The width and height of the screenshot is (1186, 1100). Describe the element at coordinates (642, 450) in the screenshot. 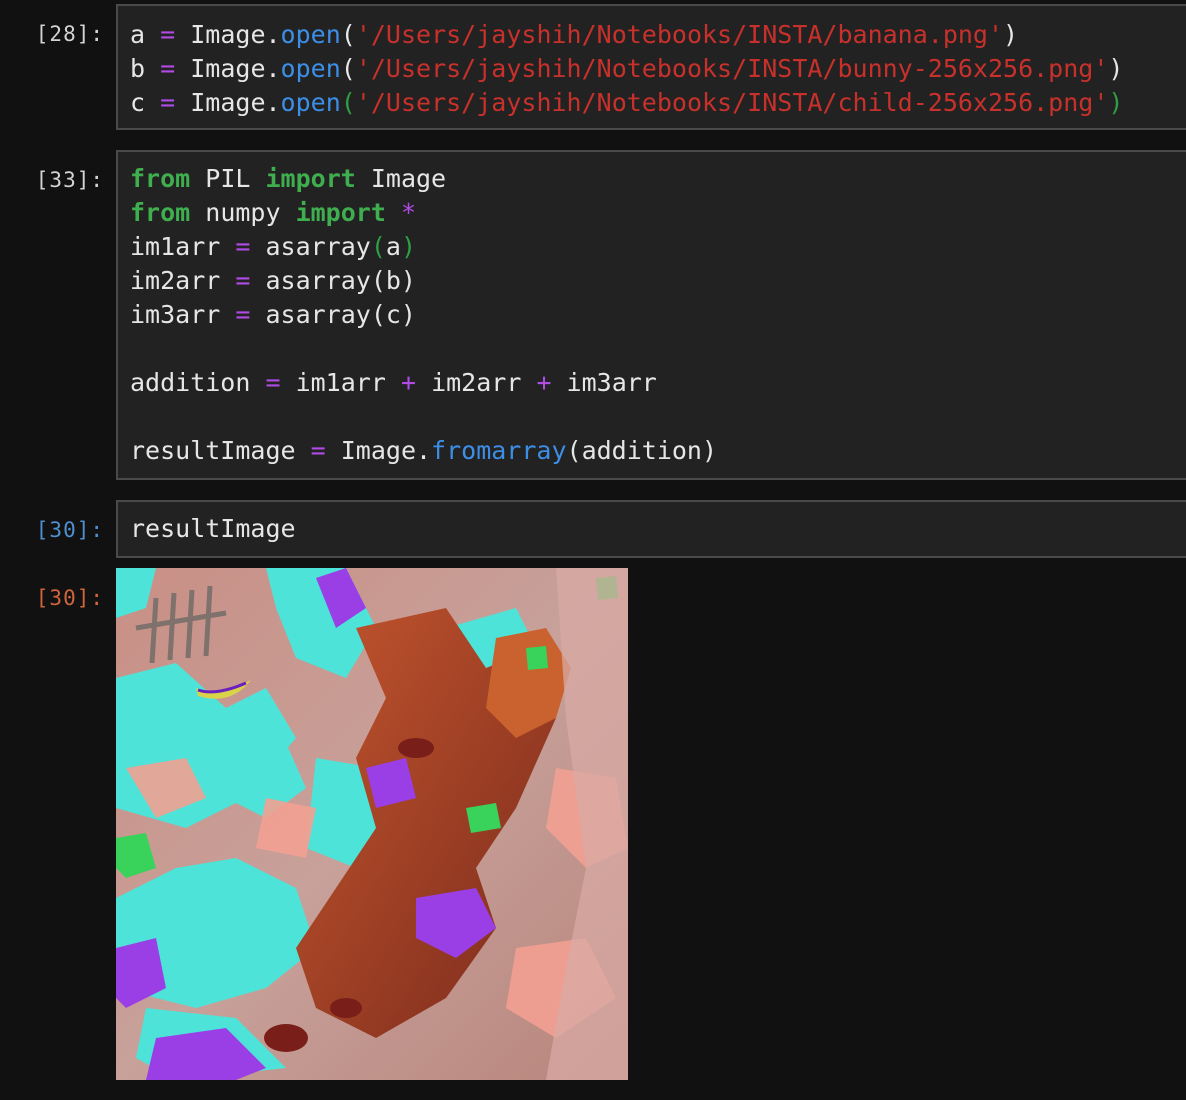

I see `code-token: (addition)` at that location.